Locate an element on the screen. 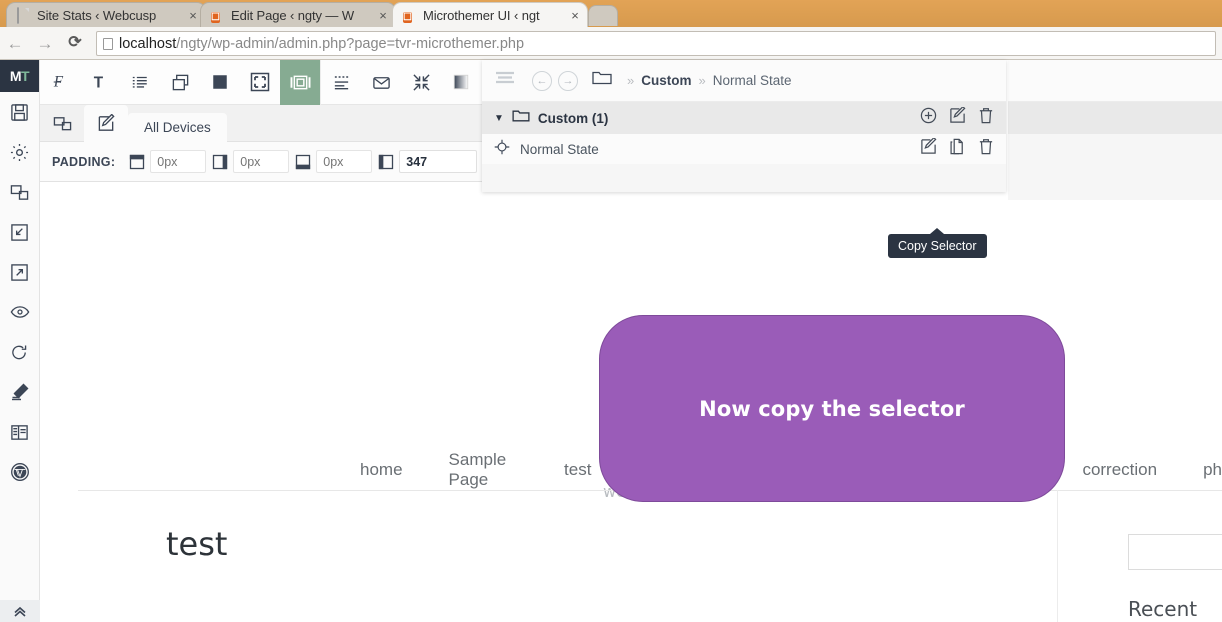 The width and height of the screenshot is (1222, 622). menu-icon is located at coordinates (505, 80).